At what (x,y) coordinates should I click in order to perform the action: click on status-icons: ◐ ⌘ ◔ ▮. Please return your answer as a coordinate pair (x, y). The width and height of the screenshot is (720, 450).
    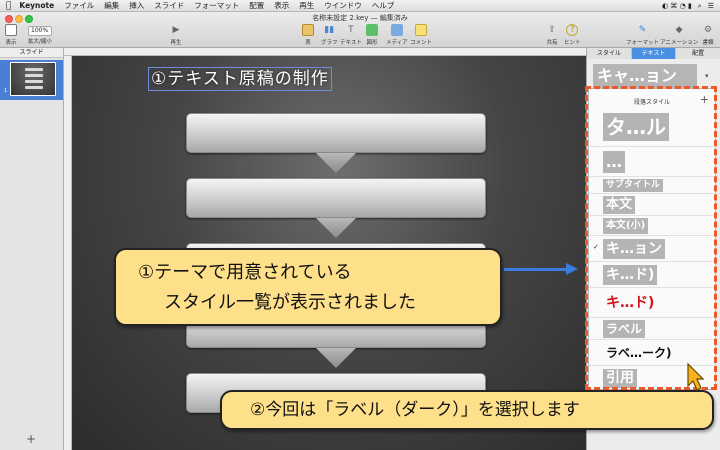
    Looking at the image, I should click on (677, 6).